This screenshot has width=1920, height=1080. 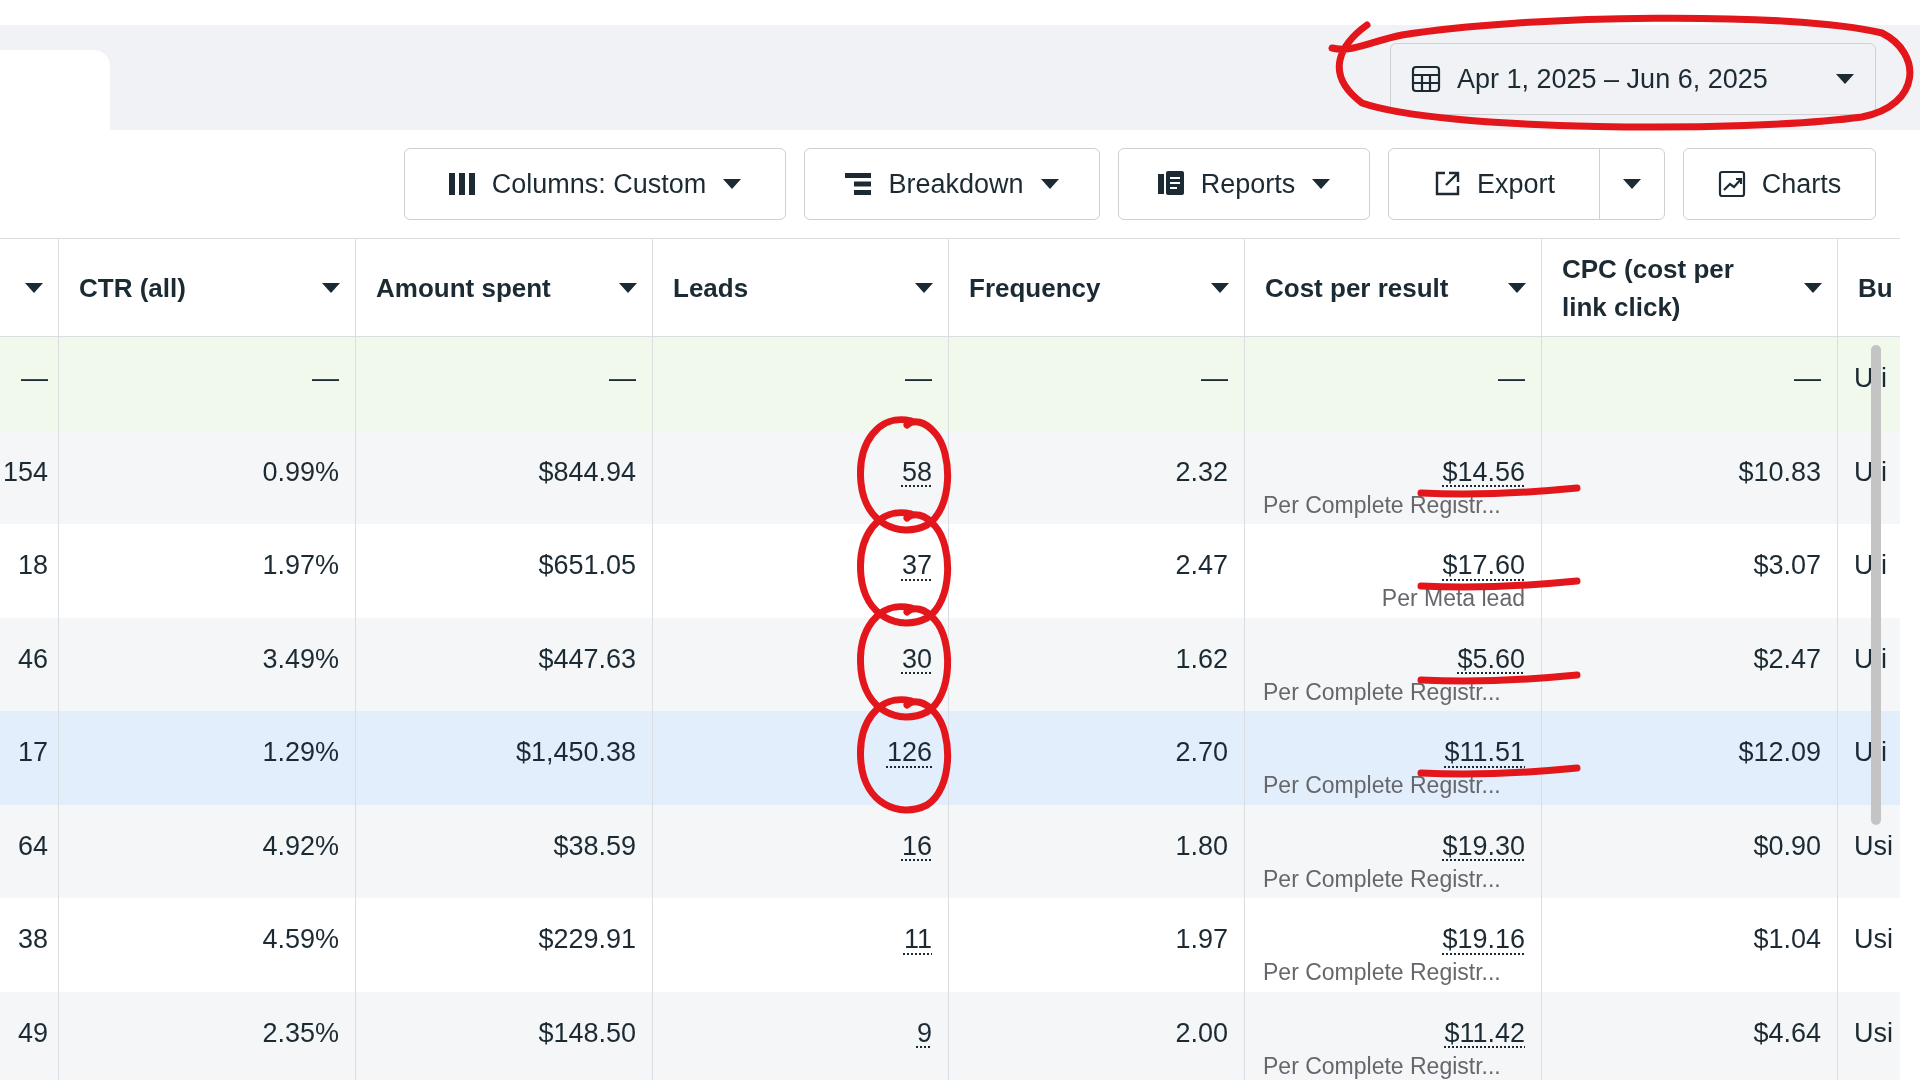 What do you see at coordinates (1731, 184) in the screenshot?
I see `chart-icon` at bounding box center [1731, 184].